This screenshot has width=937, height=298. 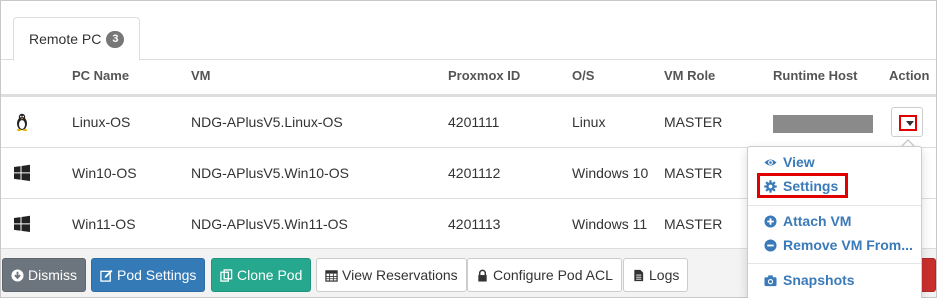 What do you see at coordinates (583, 75) in the screenshot?
I see `header-os: O/S` at bounding box center [583, 75].